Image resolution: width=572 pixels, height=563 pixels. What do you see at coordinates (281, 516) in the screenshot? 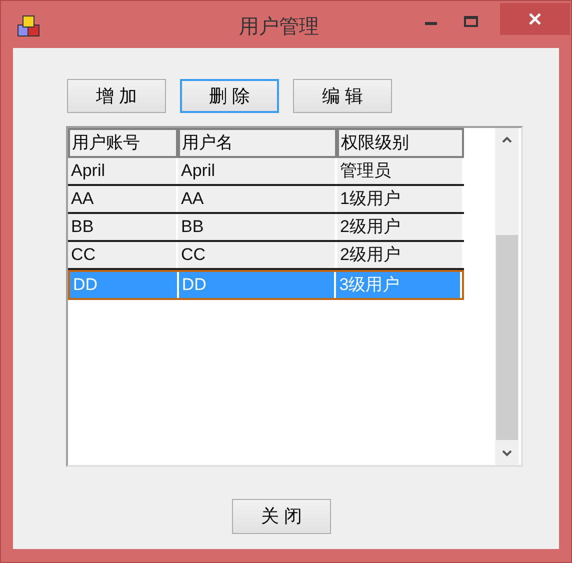
I see `close-button: 关 闭` at bounding box center [281, 516].